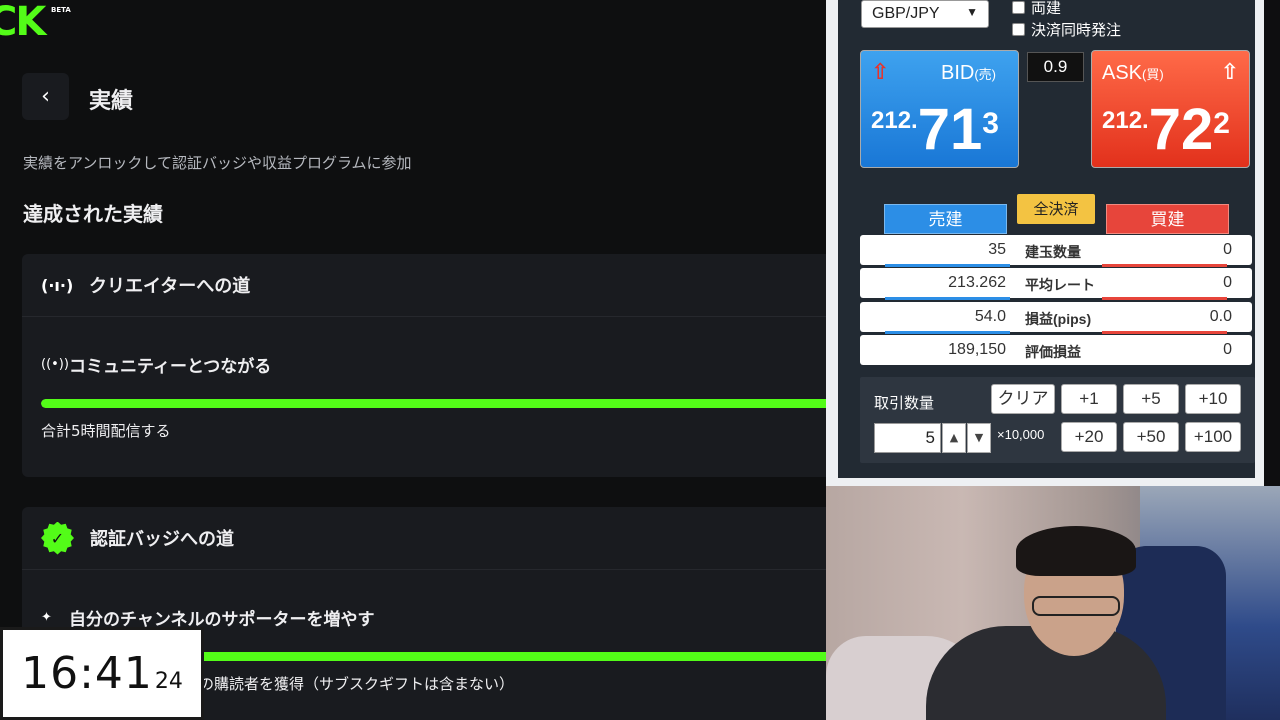  Describe the element at coordinates (1076, 30) in the screenshot. I see `option-label: 決済同時発注` at that location.